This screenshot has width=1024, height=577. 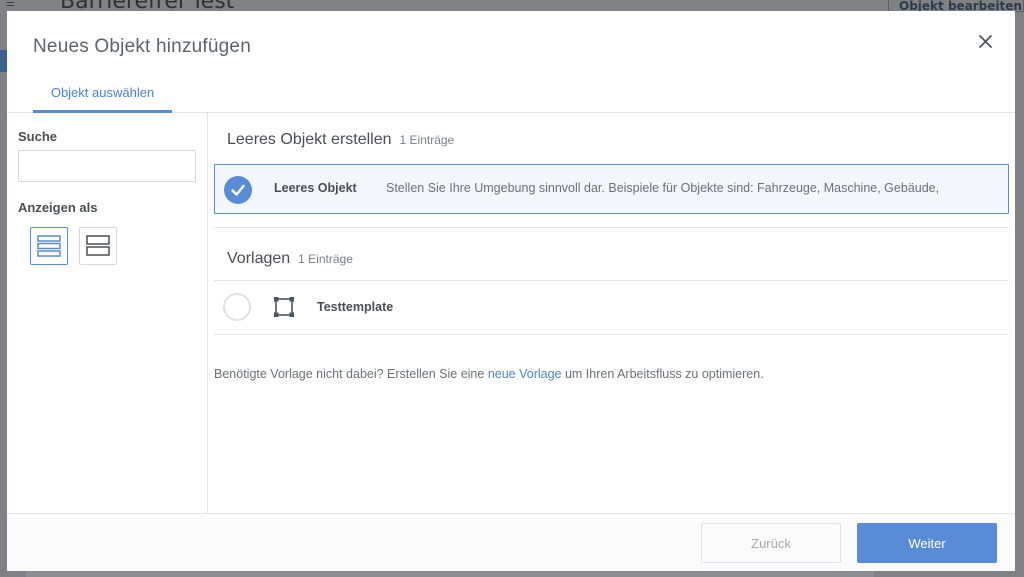 I want to click on card-view-button, so click(x=98, y=246).